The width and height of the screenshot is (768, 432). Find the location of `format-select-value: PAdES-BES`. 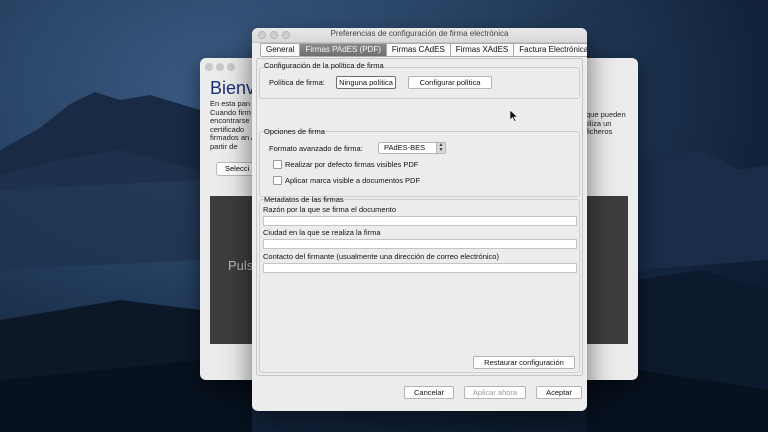

format-select-value: PAdES-BES is located at coordinates (405, 147).